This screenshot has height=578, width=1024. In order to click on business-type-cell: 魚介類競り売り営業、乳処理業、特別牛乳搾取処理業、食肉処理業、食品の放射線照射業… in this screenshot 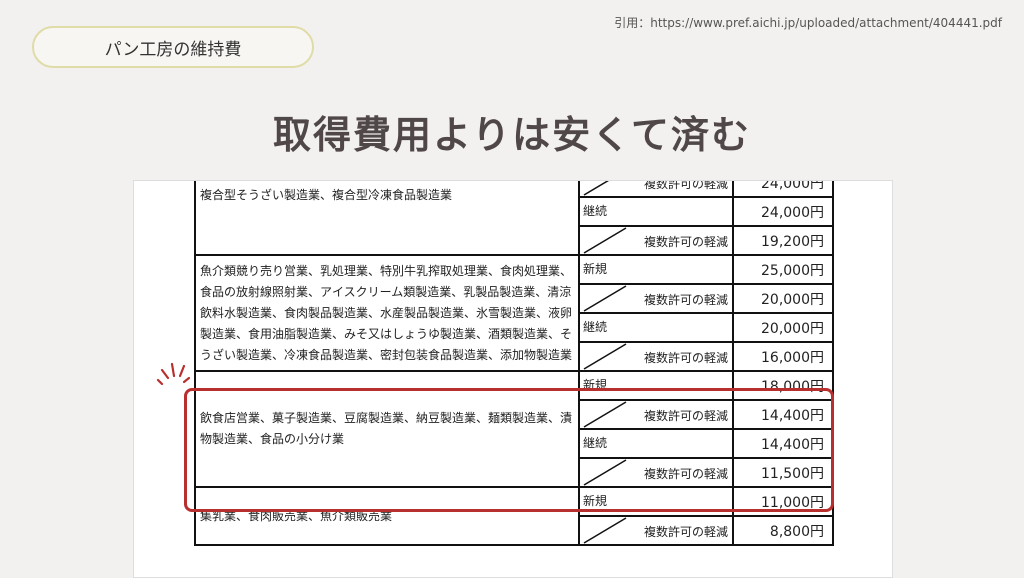, I will do `click(387, 313)`.